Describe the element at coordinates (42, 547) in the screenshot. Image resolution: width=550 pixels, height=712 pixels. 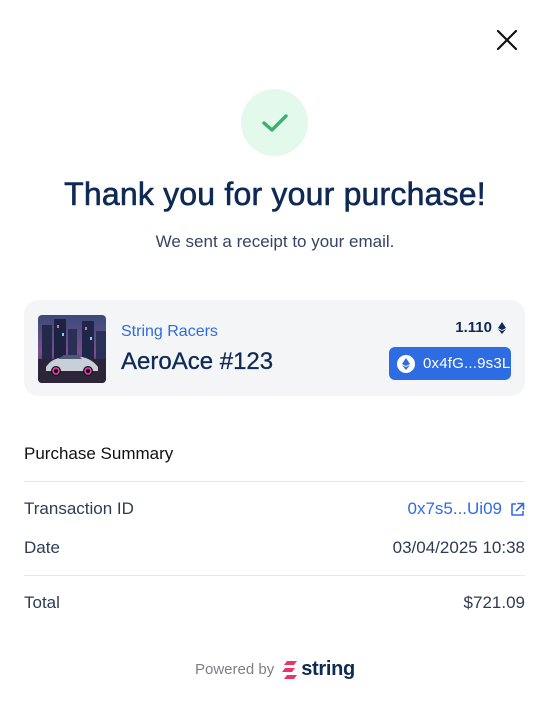
I see `date-label: Date` at that location.